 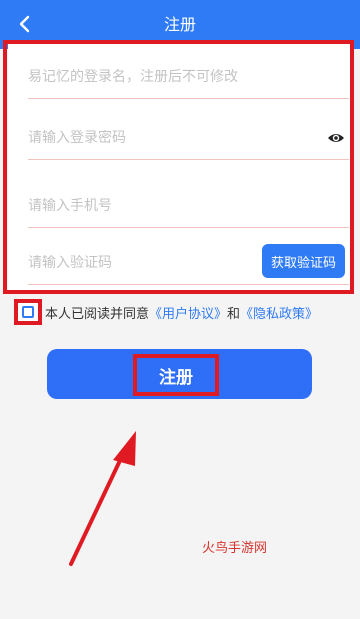 I want to click on password-field, so click(x=188, y=138).